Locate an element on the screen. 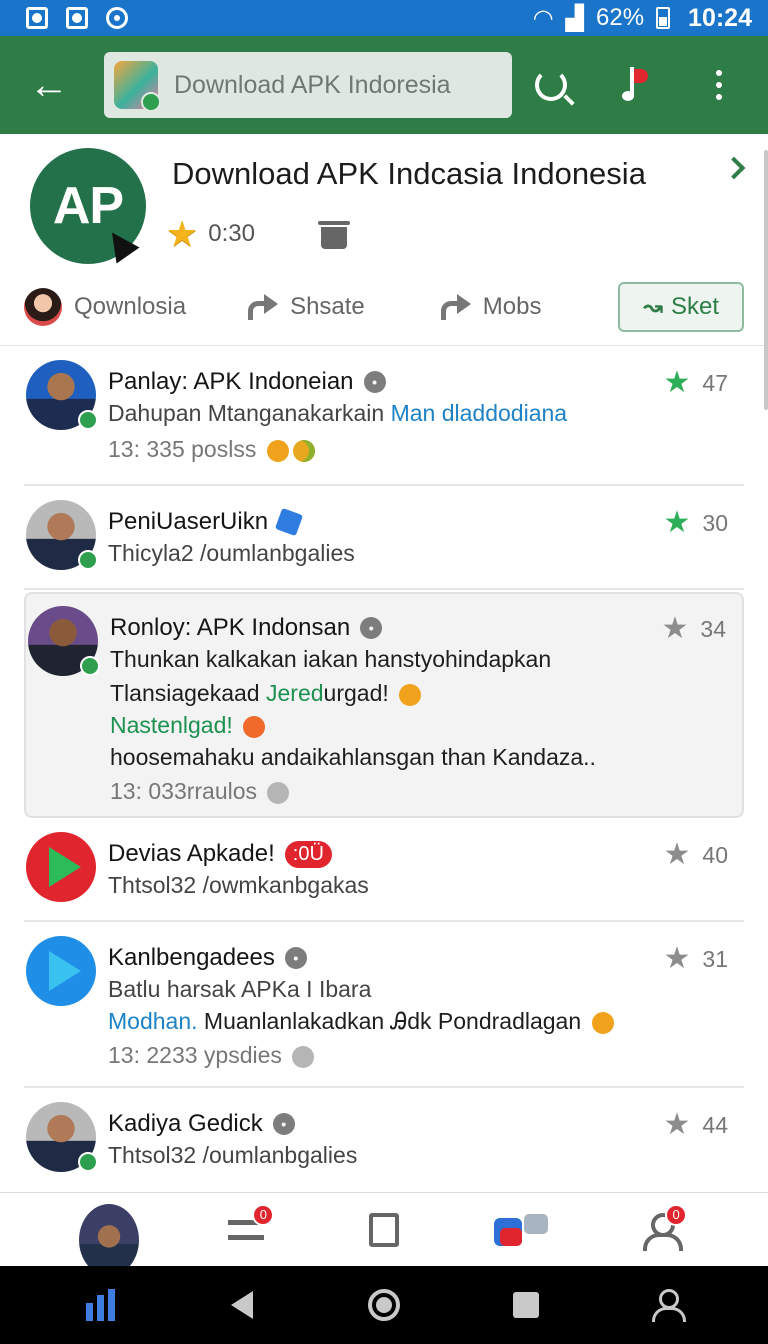 Image resolution: width=768 pixels, height=1344 pixels. item-name: Devias Apkade!:0Ü is located at coordinates (220, 854).